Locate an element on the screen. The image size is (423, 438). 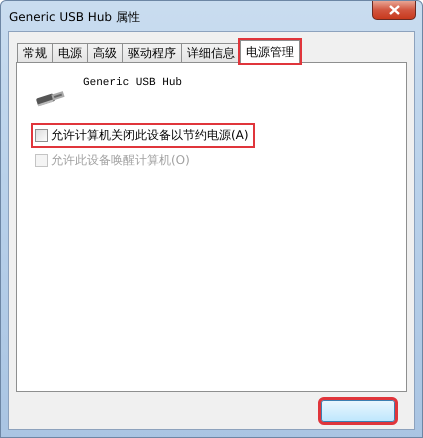
checkbox is located at coordinates (41, 135).